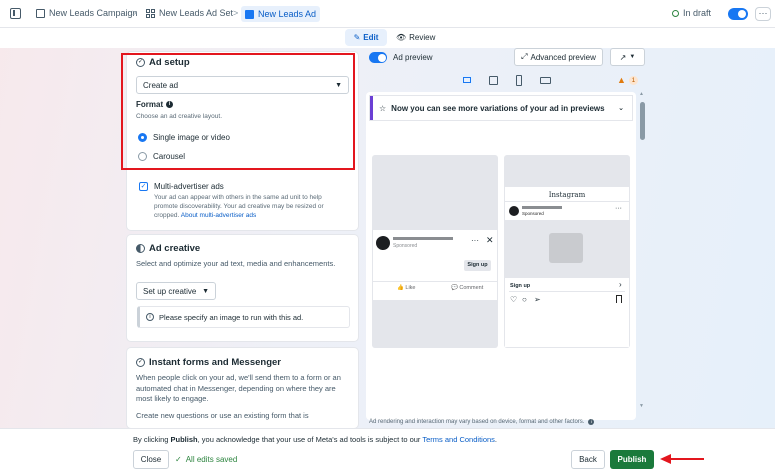 The width and height of the screenshot is (775, 474). I want to click on mode-tabs: ✎ Edit 👁 Review, so click(387, 38).